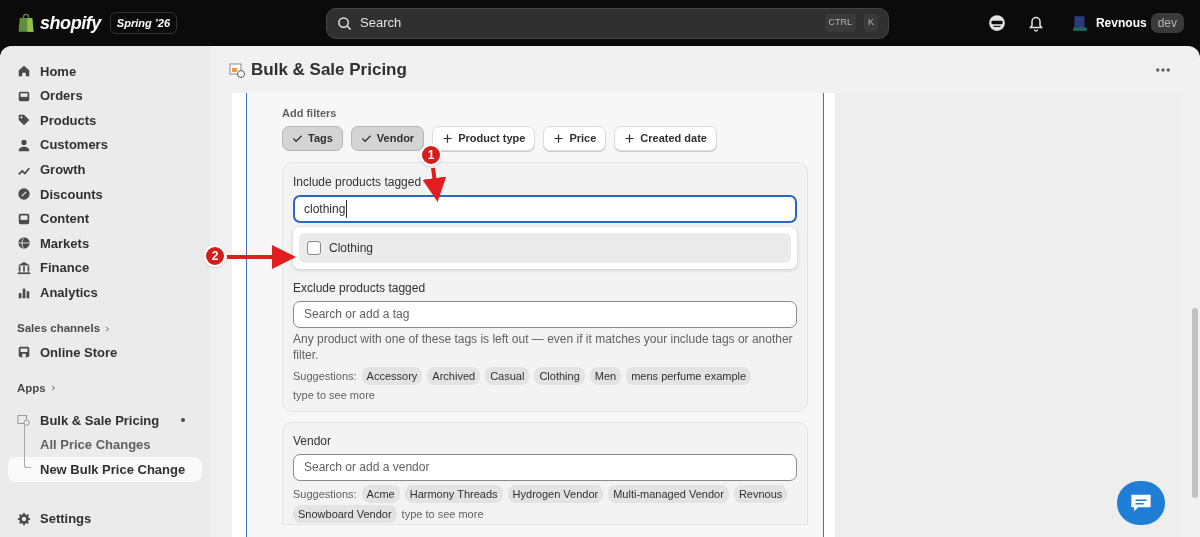  Describe the element at coordinates (105, 519) in the screenshot. I see `sidebar-item: Settings` at that location.